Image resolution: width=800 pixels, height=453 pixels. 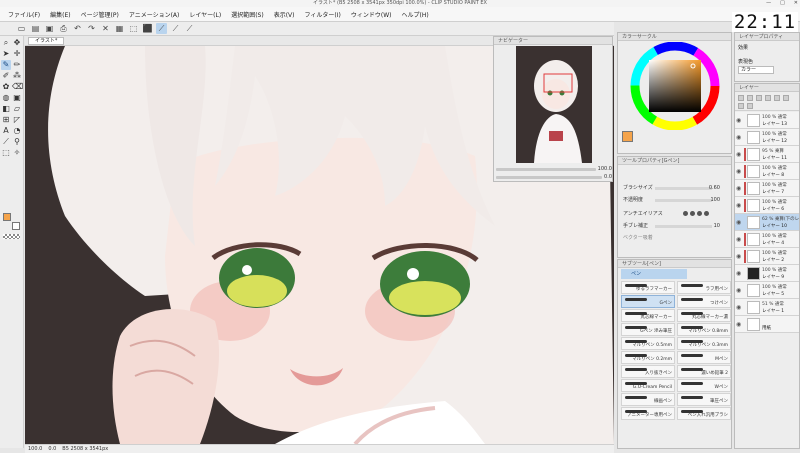 I want to click on menu-help: ヘルプ(H), so click(x=414, y=14).